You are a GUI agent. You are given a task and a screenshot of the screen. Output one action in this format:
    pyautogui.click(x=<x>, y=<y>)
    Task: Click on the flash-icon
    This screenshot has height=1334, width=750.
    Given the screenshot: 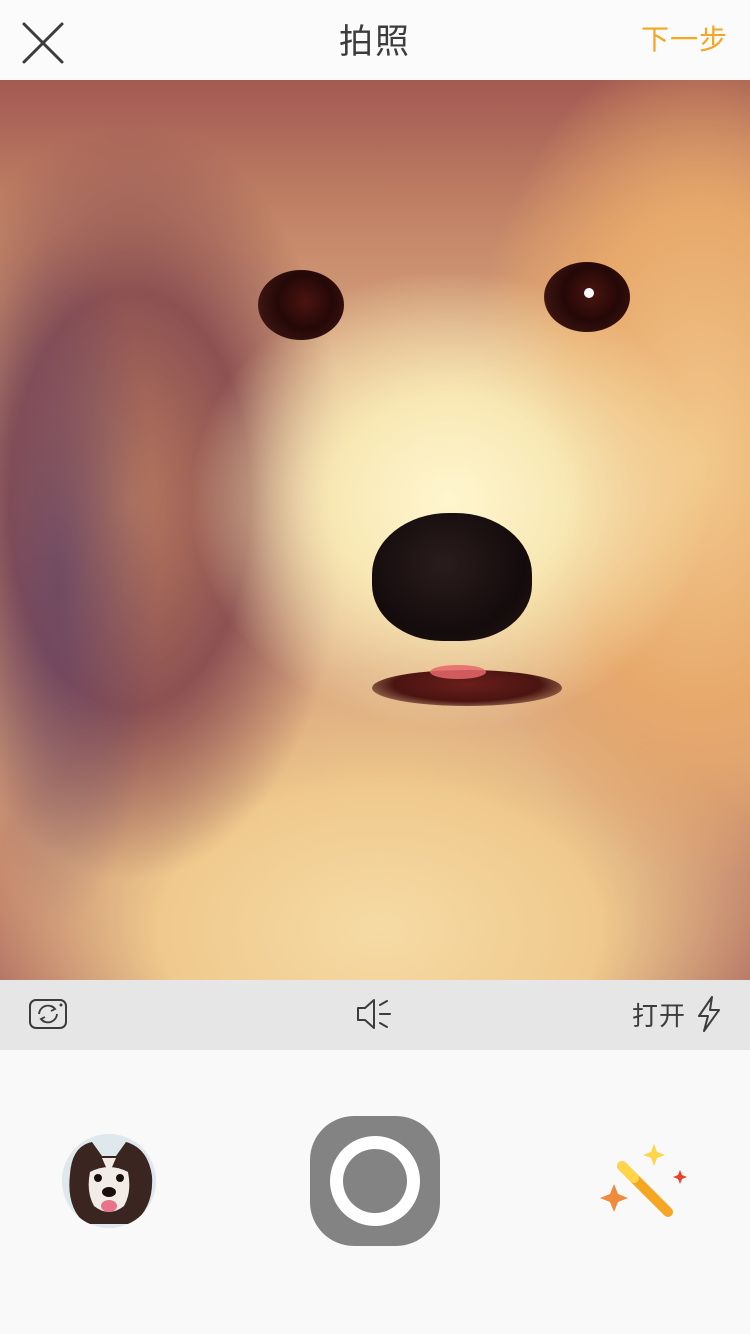 What is the action you would take?
    pyautogui.click(x=709, y=1014)
    